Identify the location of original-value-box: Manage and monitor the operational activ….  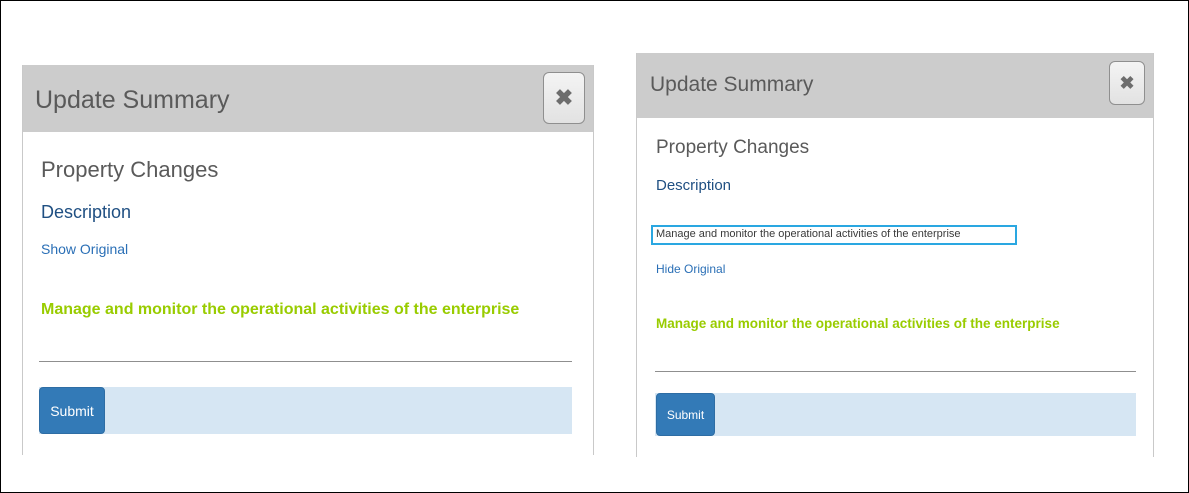
(834, 235).